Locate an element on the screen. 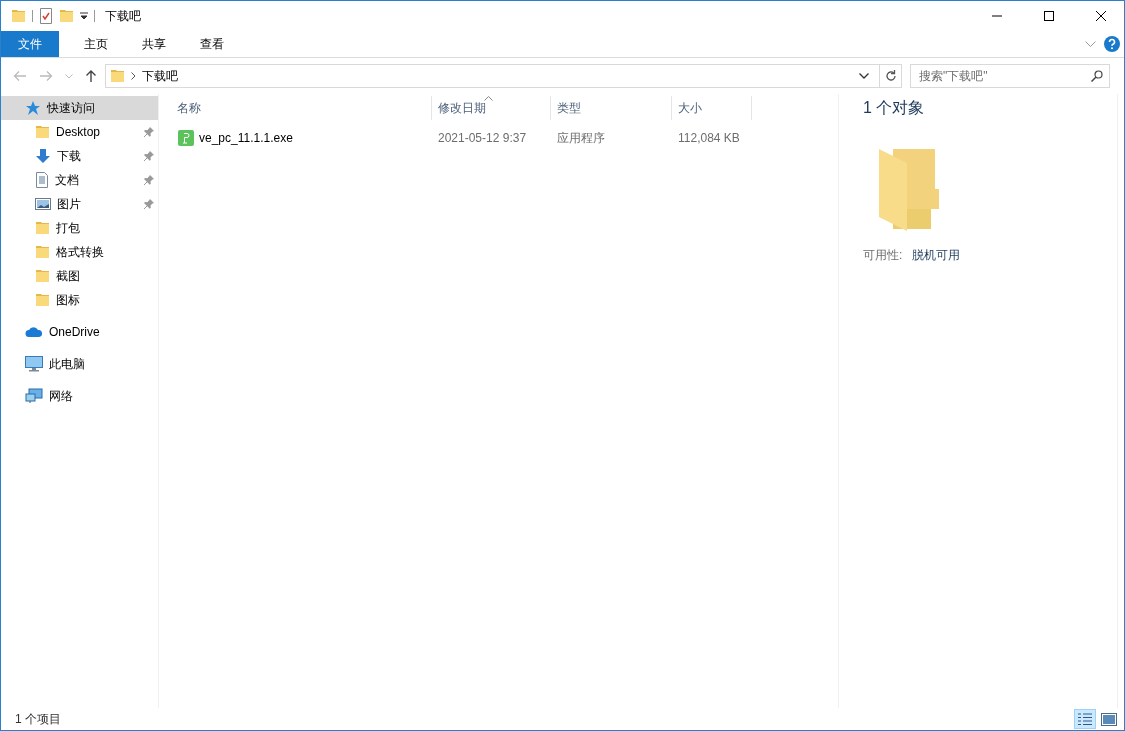 The width and height of the screenshot is (1125, 731). properties-icon is located at coordinates (46, 16).